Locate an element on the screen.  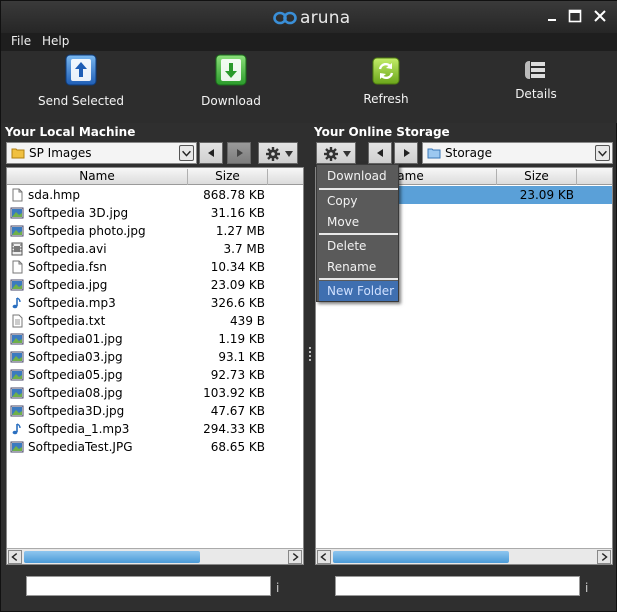
ctx-rename: Rename is located at coordinates (358, 267).